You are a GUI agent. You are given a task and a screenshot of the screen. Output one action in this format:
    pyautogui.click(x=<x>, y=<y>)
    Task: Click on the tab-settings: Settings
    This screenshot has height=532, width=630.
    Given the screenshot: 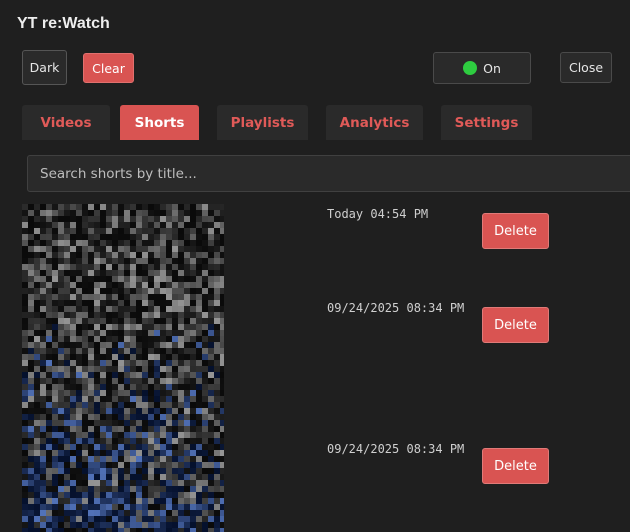 What is the action you would take?
    pyautogui.click(x=486, y=122)
    